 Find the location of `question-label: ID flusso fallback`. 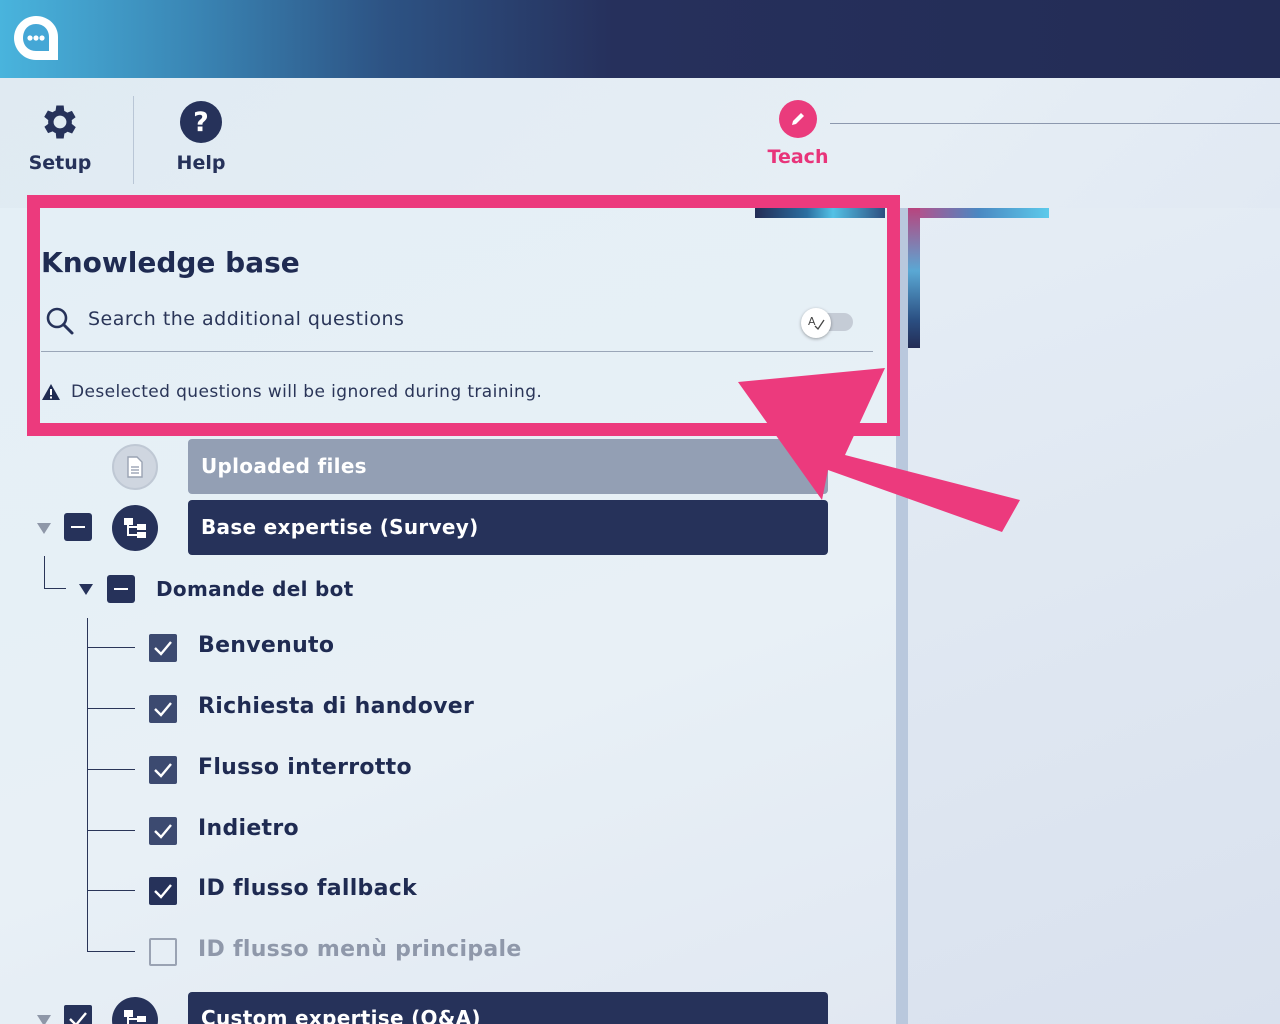

question-label: ID flusso fallback is located at coordinates (308, 888).